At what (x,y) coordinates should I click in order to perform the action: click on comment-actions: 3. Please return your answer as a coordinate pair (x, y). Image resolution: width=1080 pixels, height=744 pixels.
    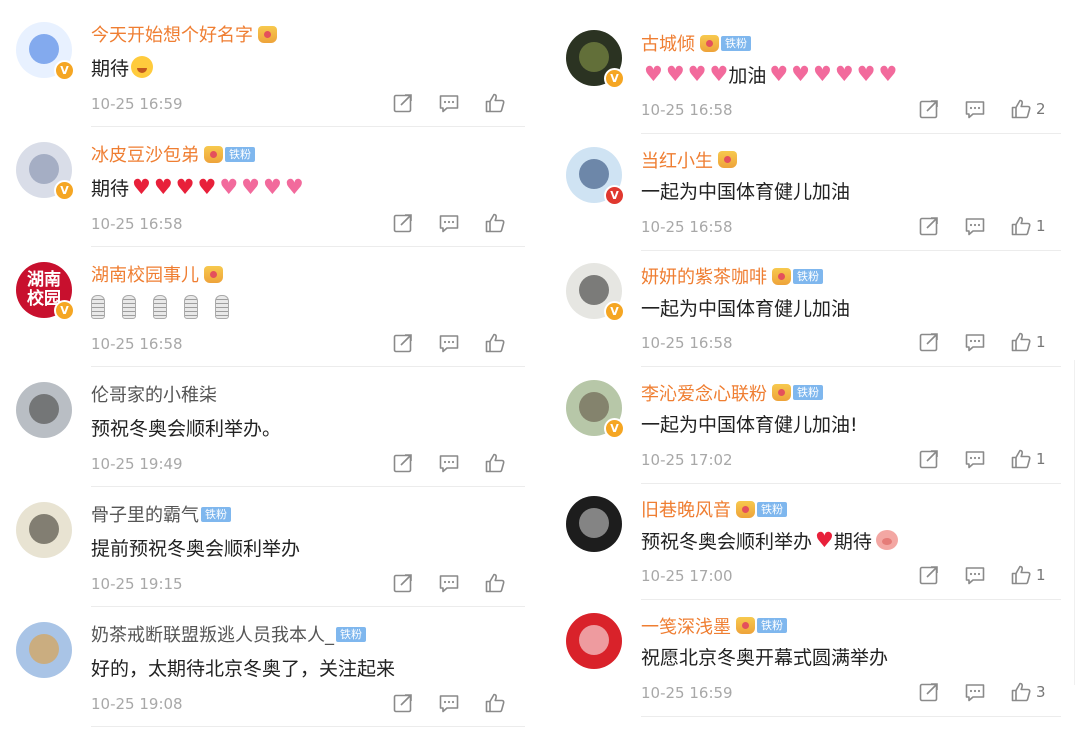
    Looking at the image, I should click on (982, 692).